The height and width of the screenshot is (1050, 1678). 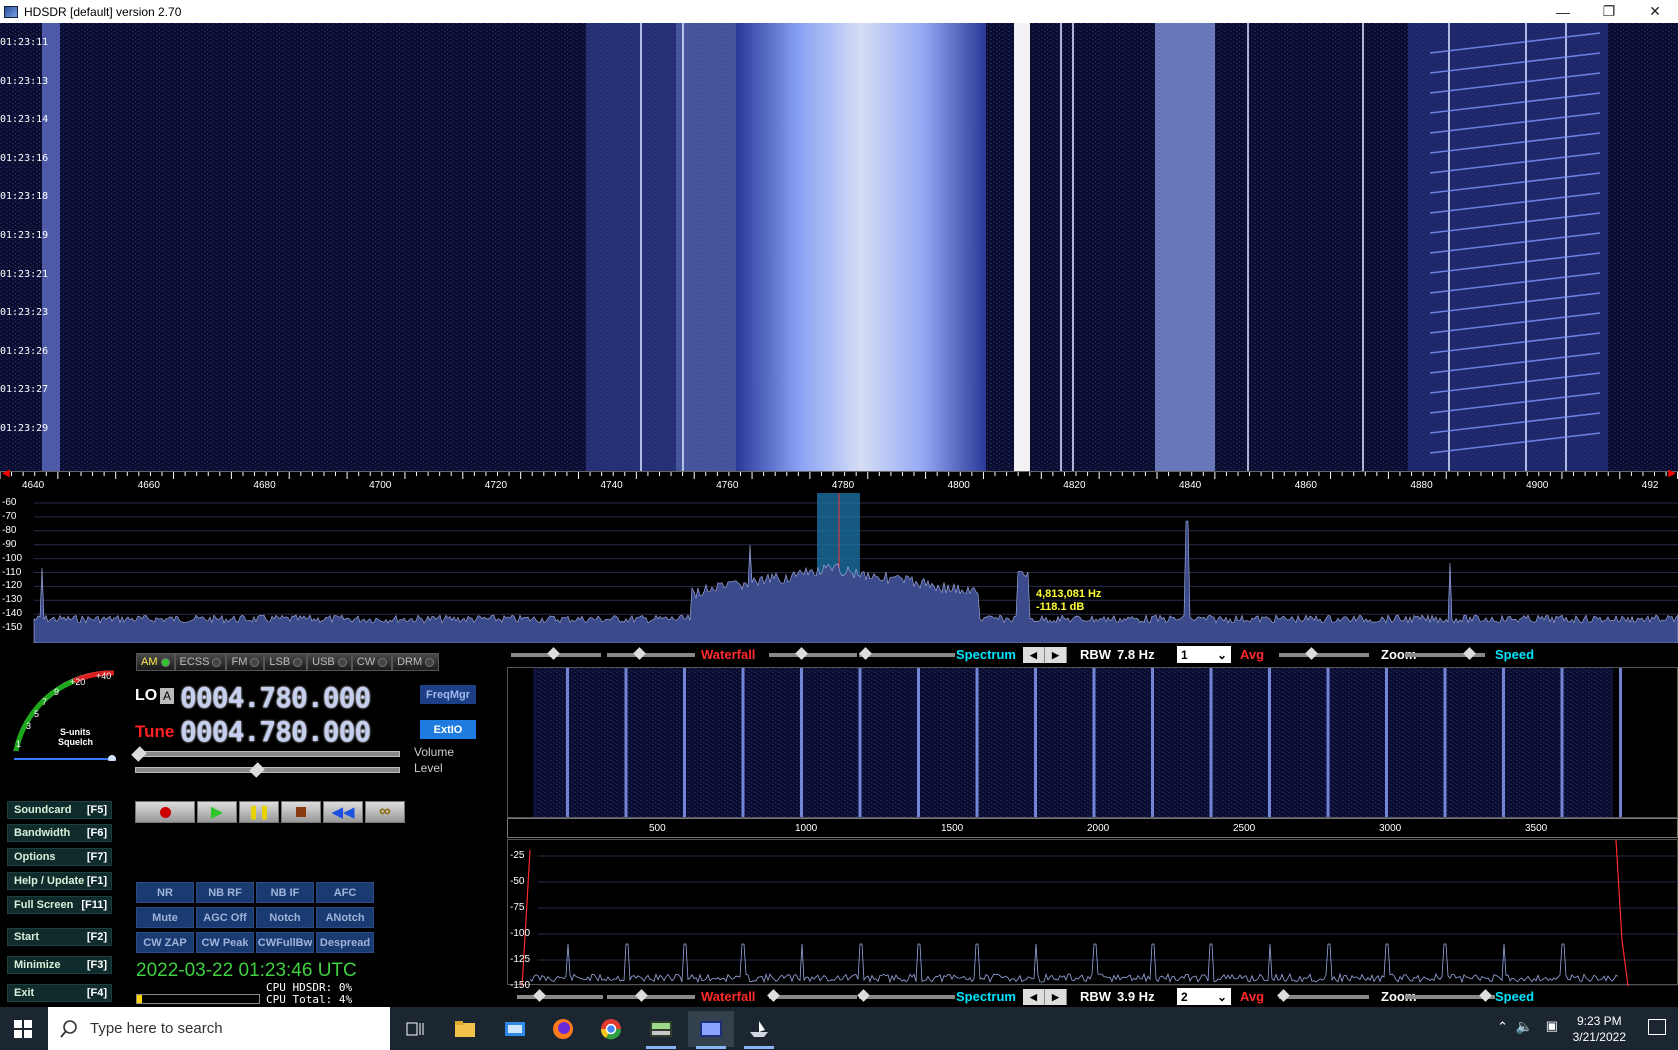 What do you see at coordinates (290, 697) in the screenshot?
I see `lo-frequency-display: 0004.780.000` at bounding box center [290, 697].